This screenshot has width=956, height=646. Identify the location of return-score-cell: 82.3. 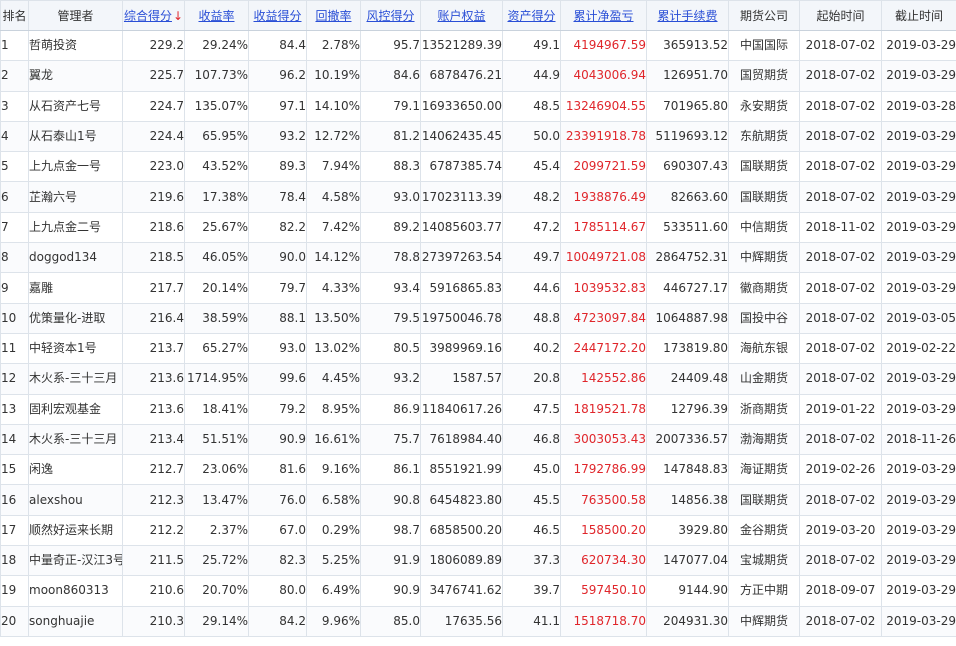
(277, 561).